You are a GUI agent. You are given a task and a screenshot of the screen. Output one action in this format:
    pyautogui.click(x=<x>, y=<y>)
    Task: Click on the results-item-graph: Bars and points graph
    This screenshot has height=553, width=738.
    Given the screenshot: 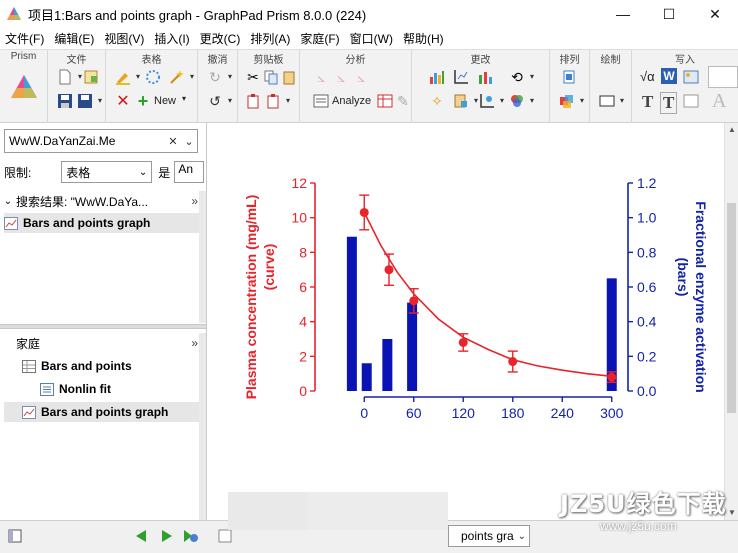 What is the action you would take?
    pyautogui.click(x=103, y=223)
    